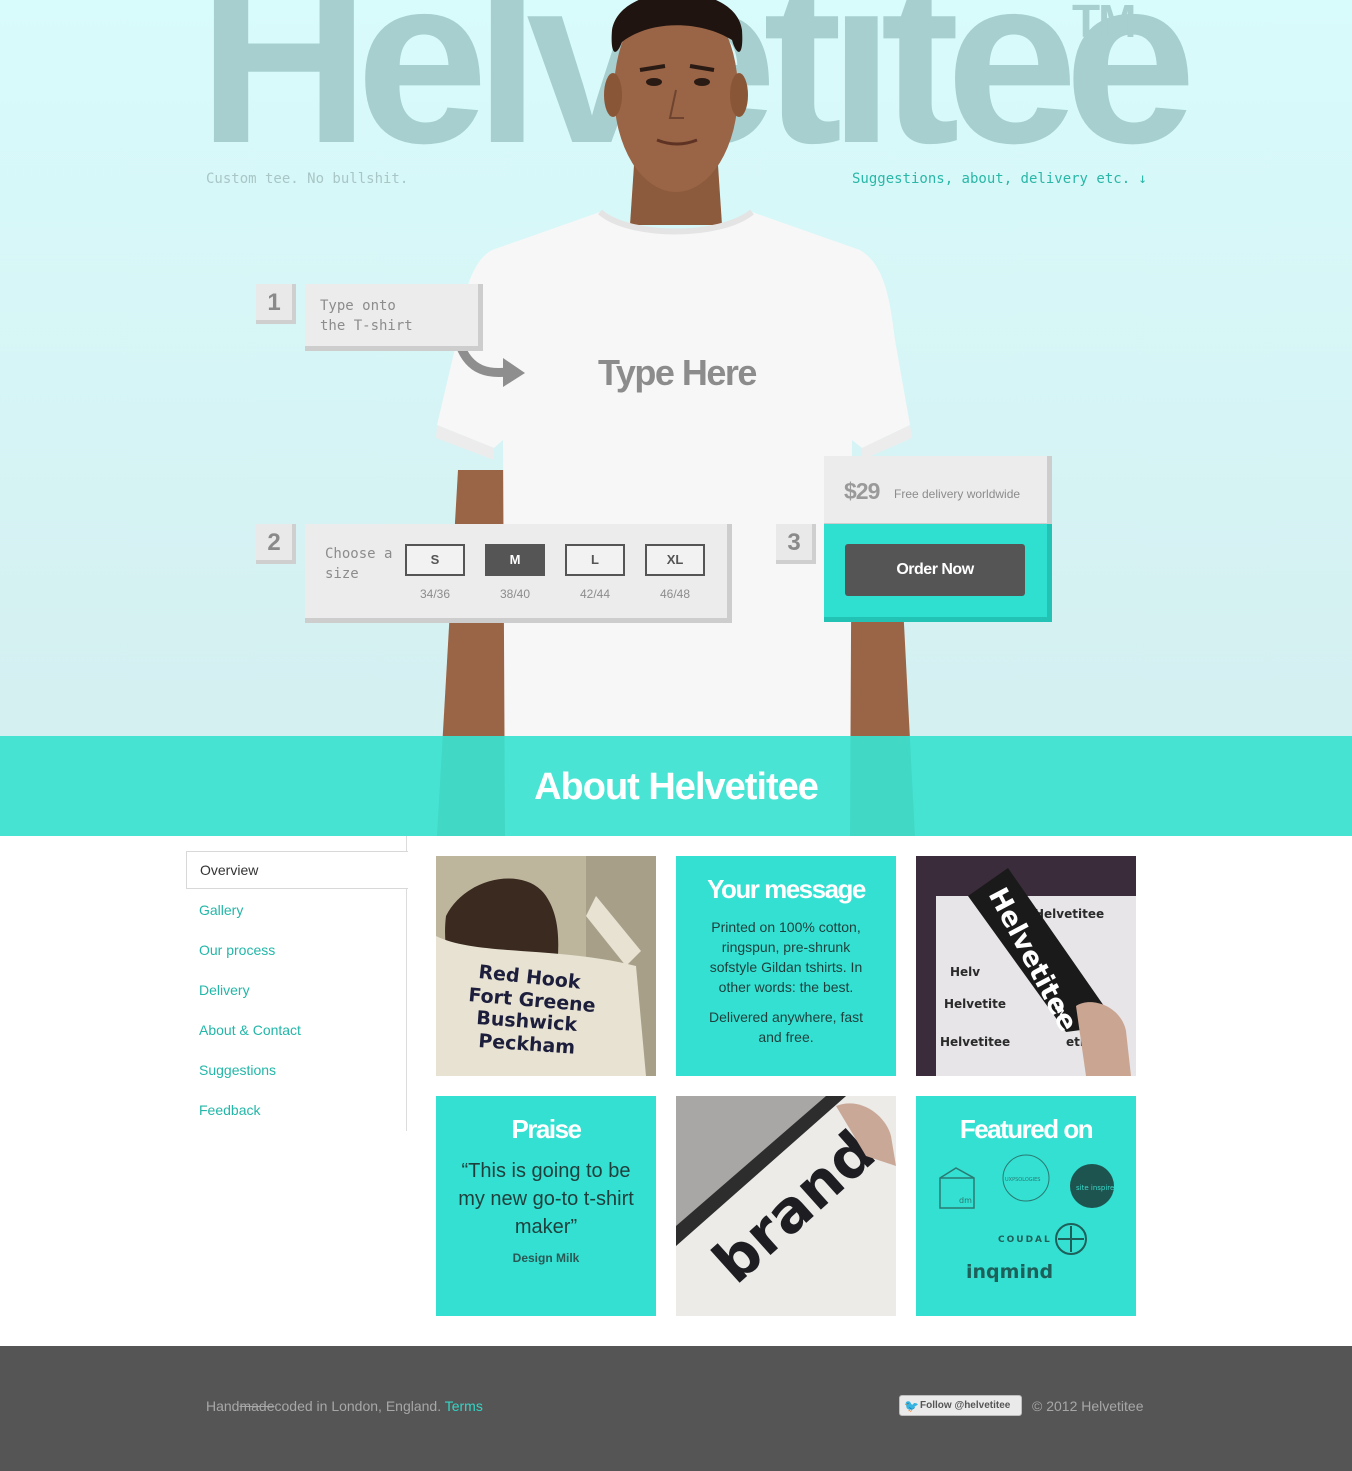 Image resolution: width=1352 pixels, height=1471 pixels. What do you see at coordinates (515, 594) in the screenshot?
I see `size-m-measure: 38/40` at bounding box center [515, 594].